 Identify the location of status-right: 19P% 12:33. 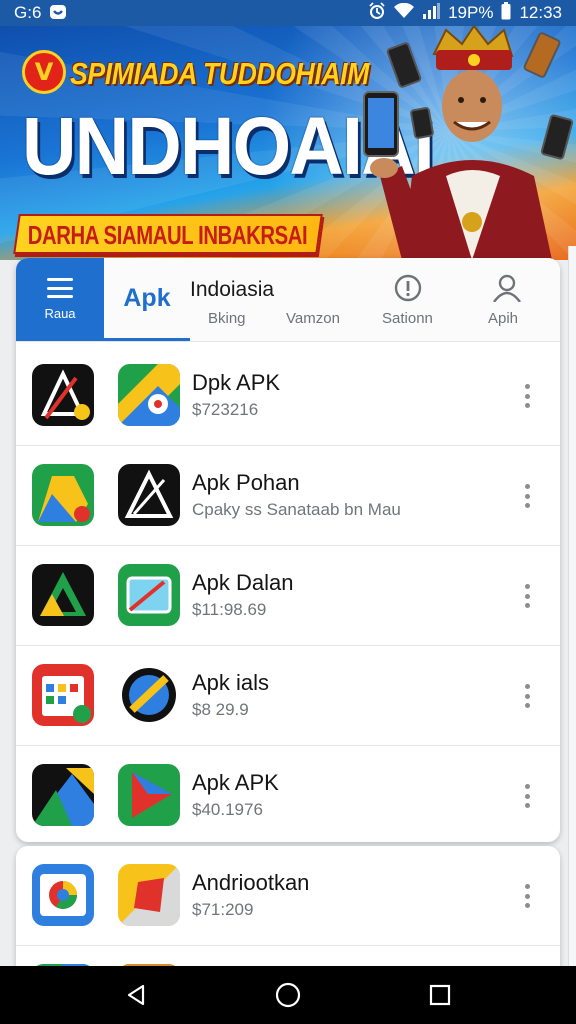
(465, 13).